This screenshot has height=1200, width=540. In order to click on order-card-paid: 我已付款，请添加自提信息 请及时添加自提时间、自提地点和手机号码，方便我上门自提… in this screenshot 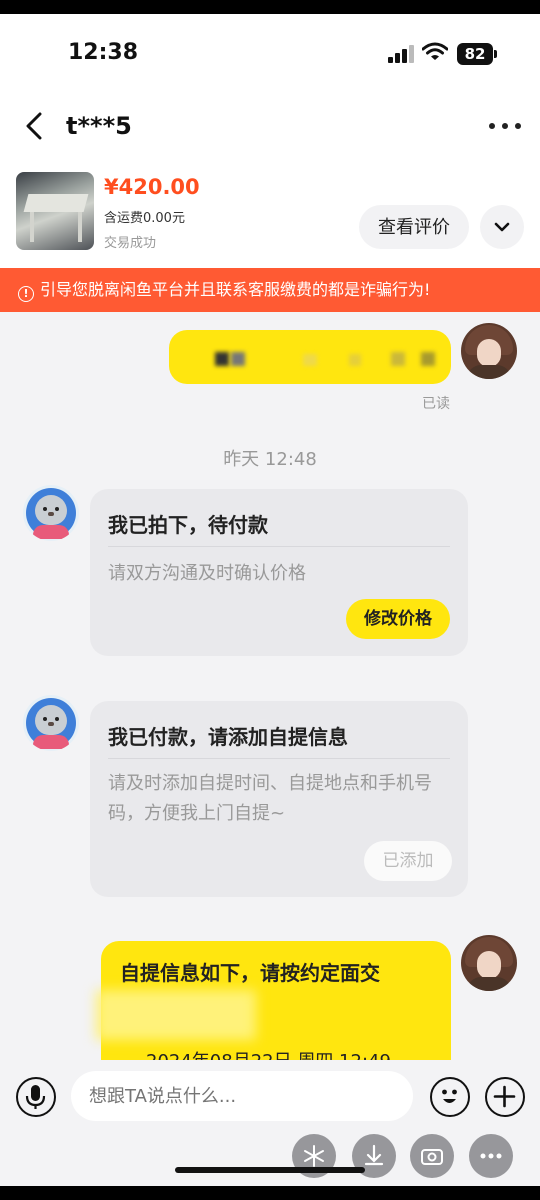, I will do `click(279, 799)`.